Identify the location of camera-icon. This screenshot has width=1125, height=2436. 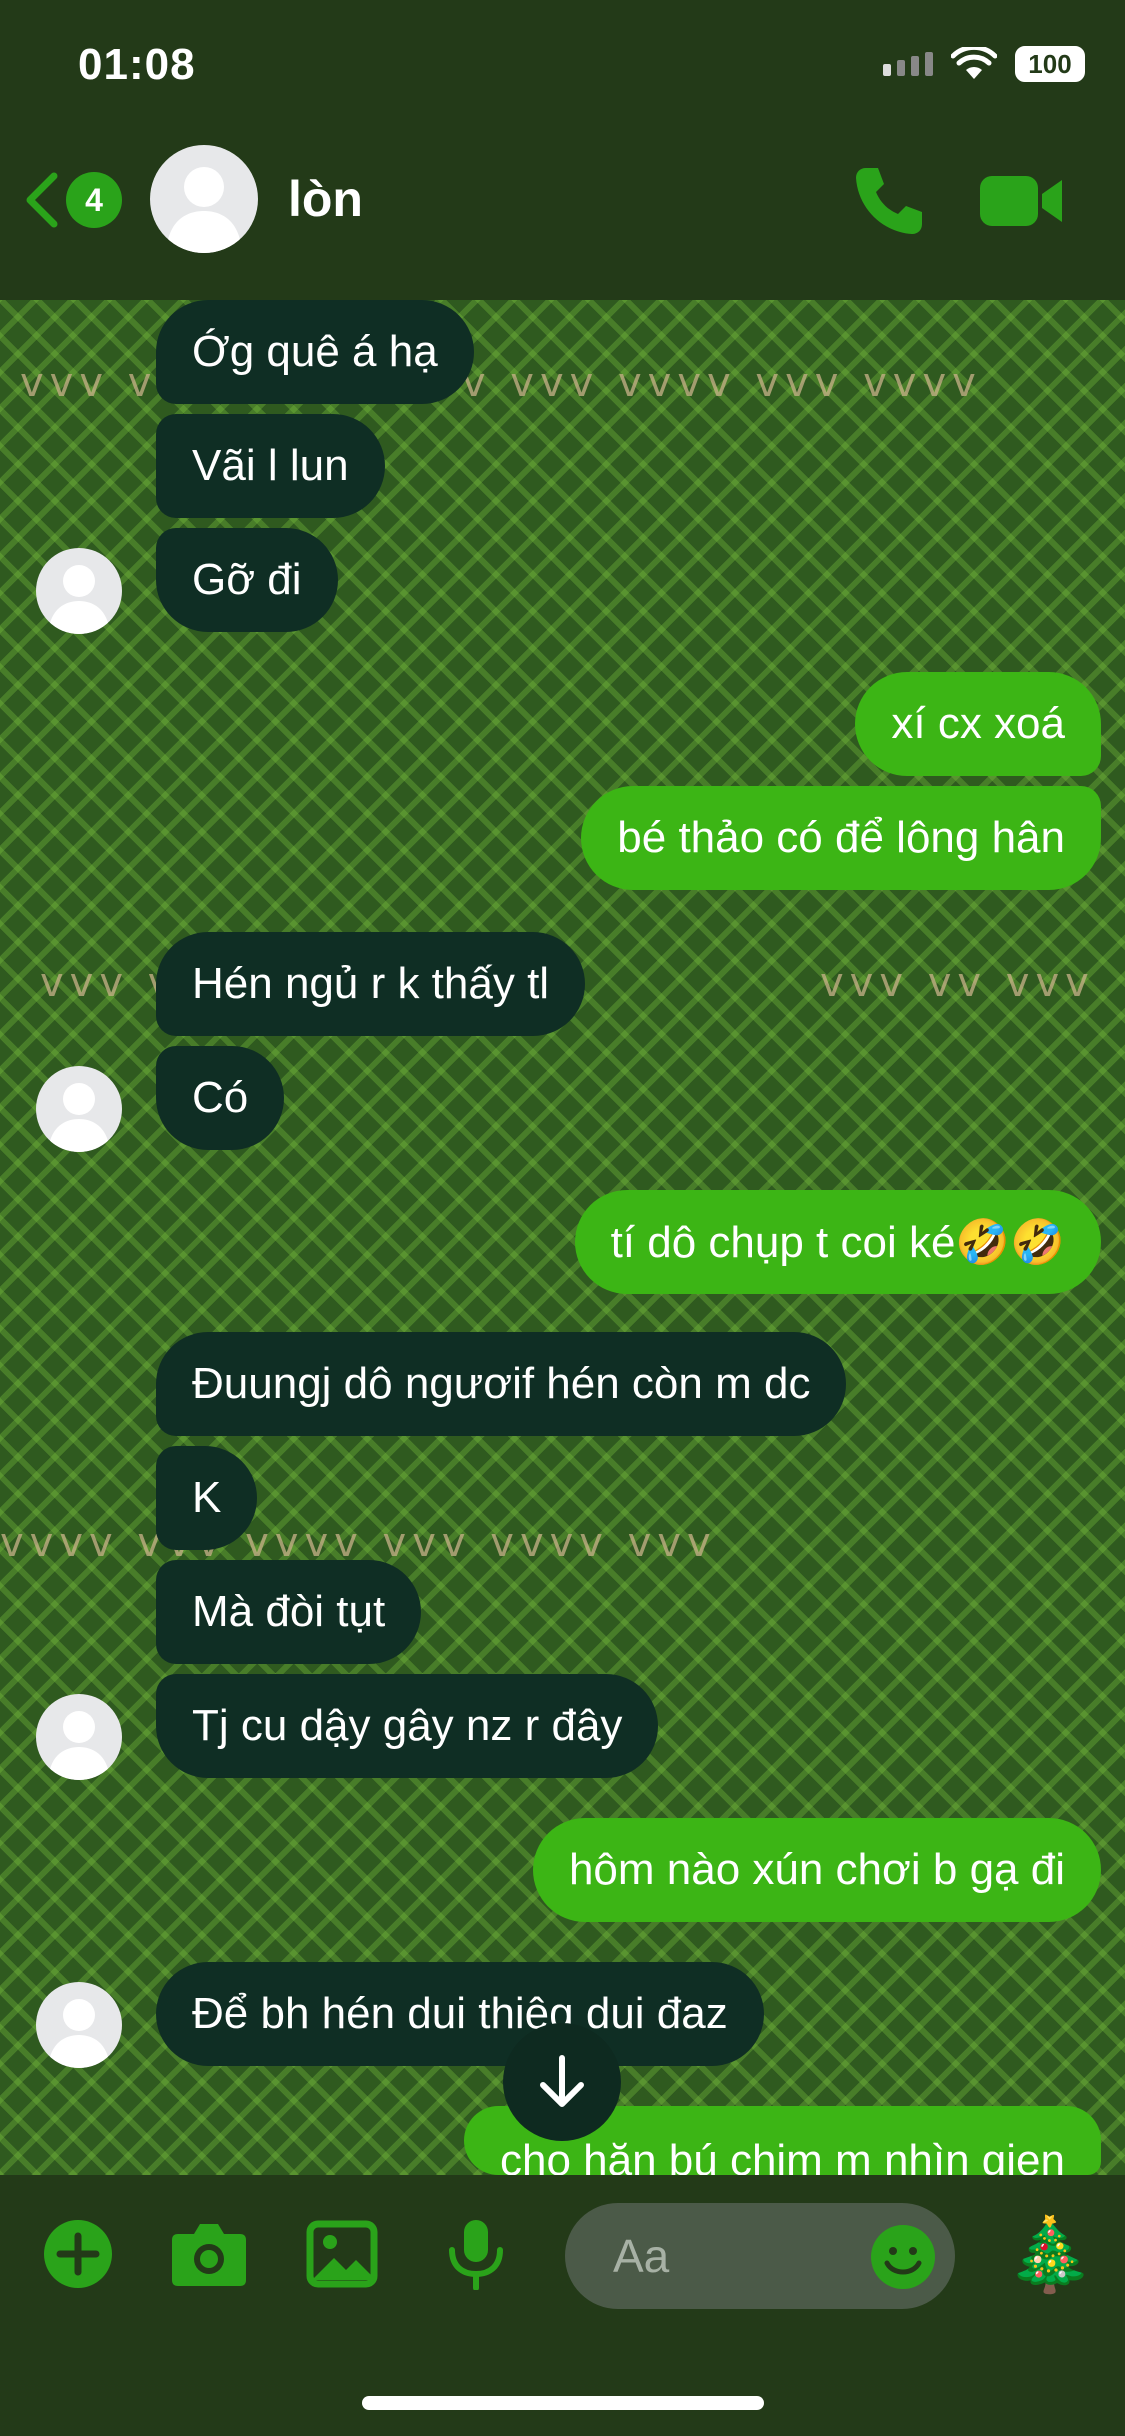
(209, 2254).